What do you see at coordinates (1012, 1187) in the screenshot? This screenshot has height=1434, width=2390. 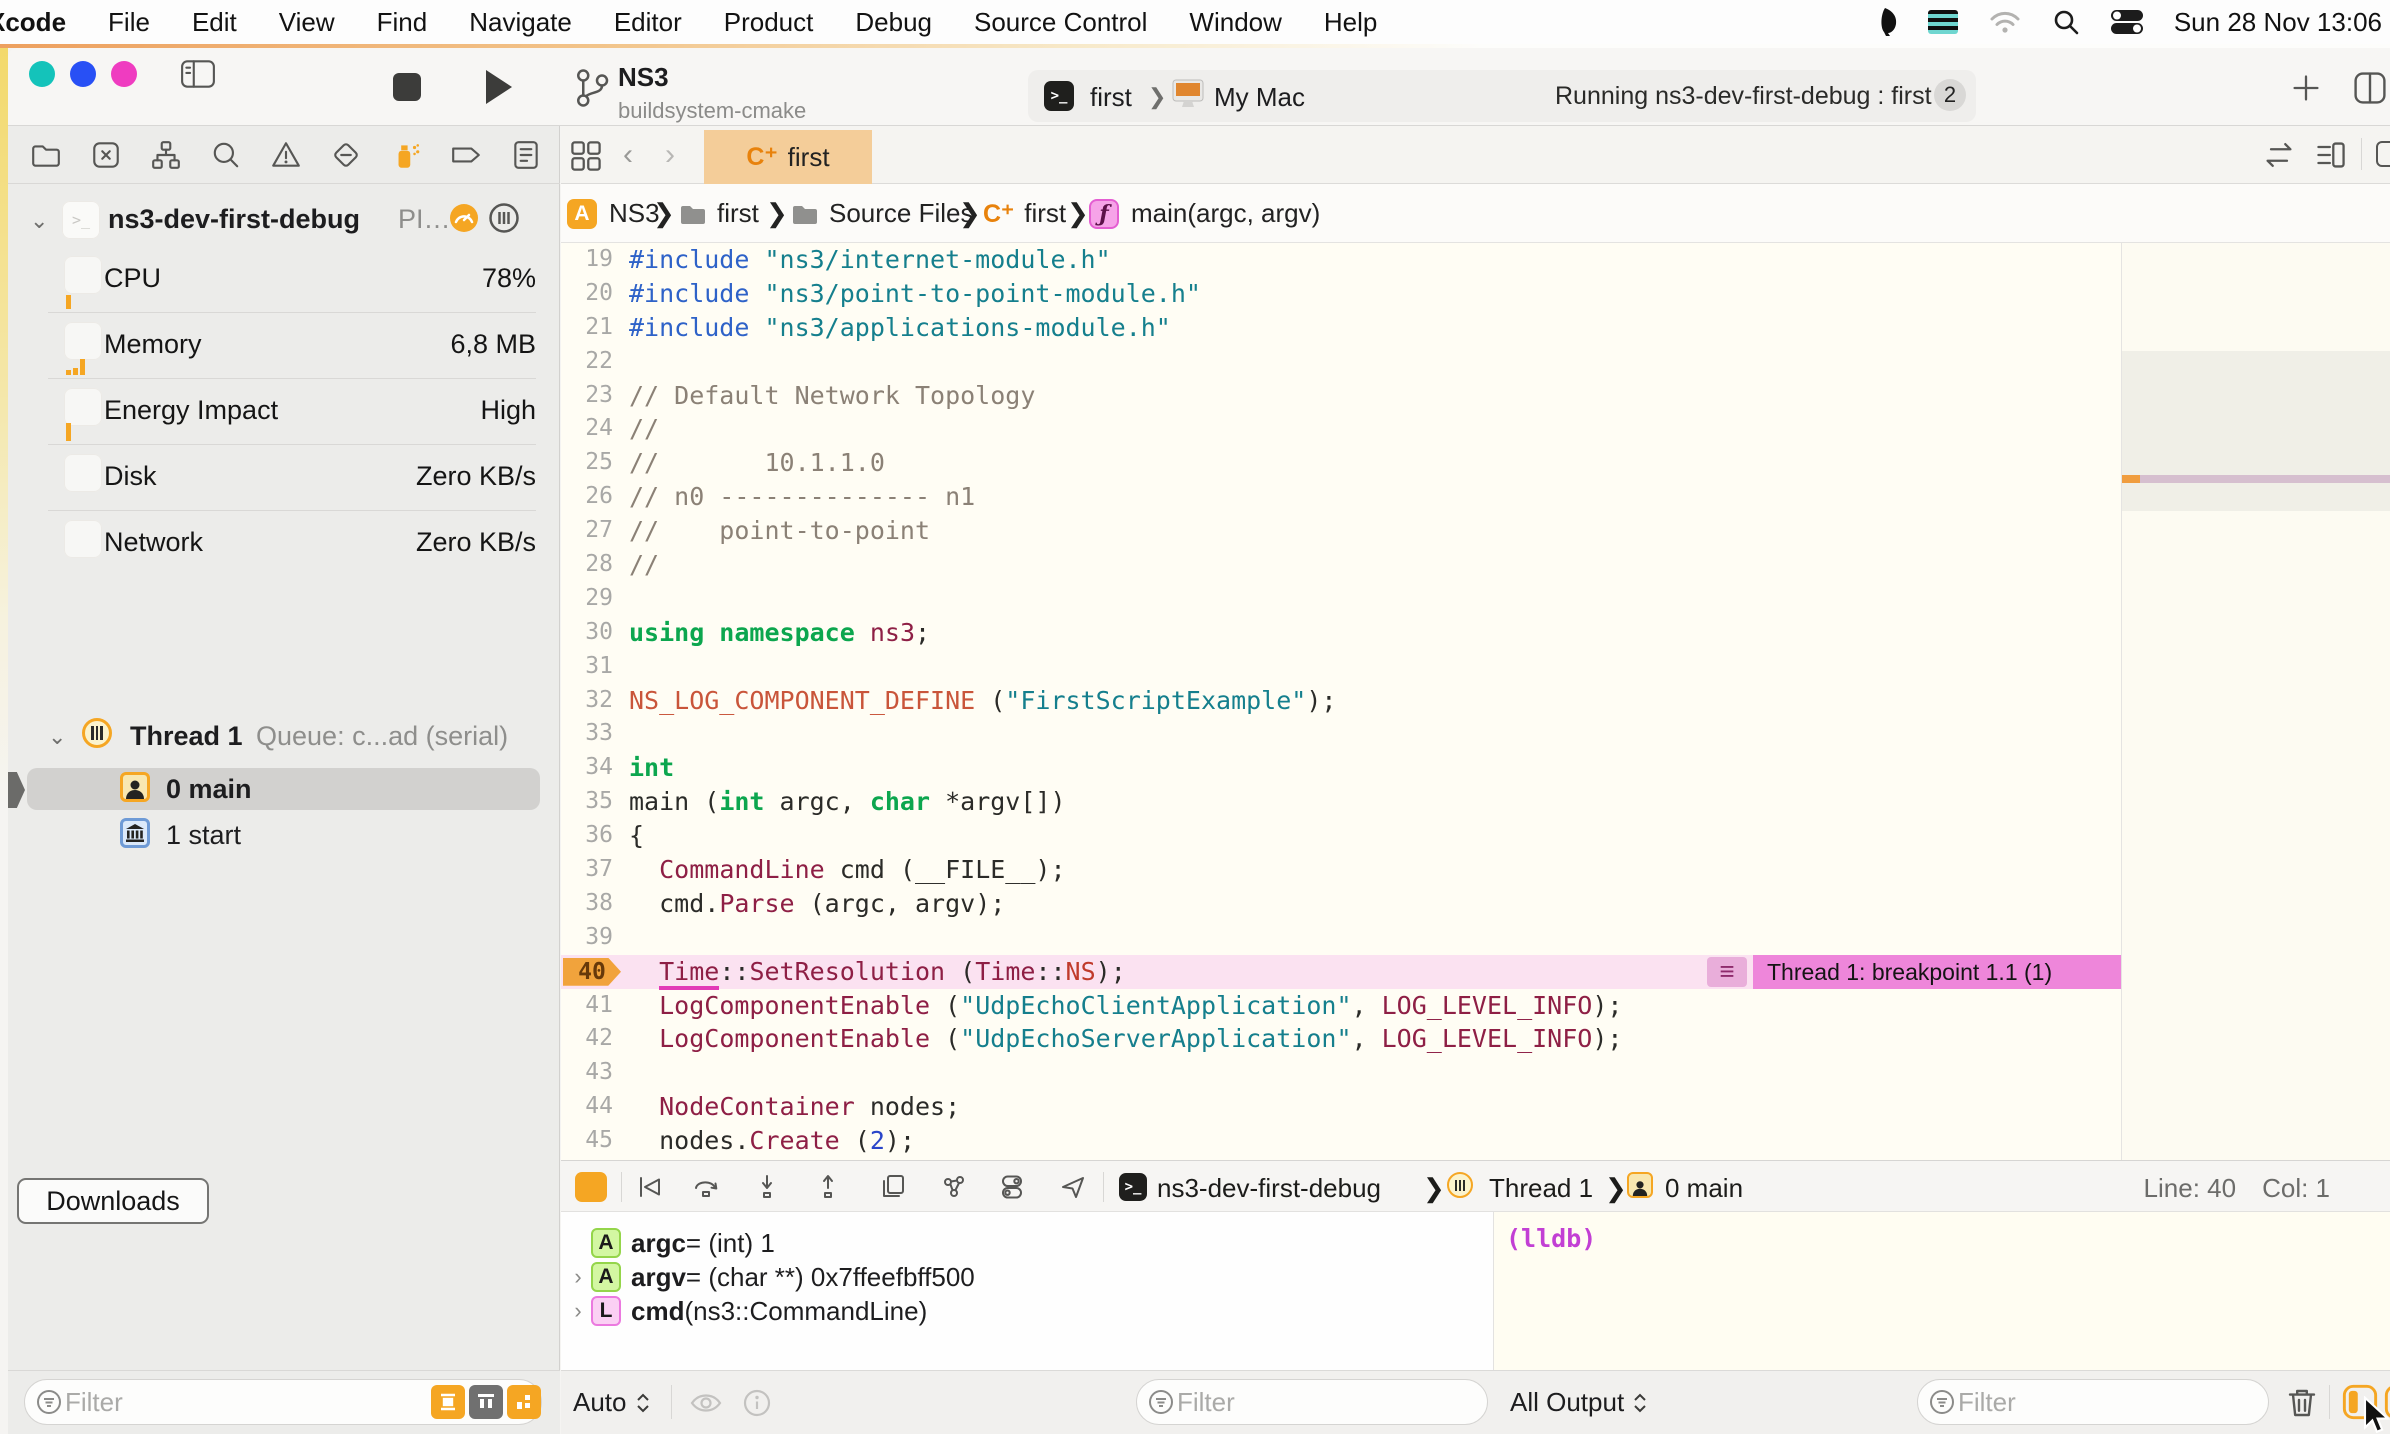 I see `environment-overrides-button` at bounding box center [1012, 1187].